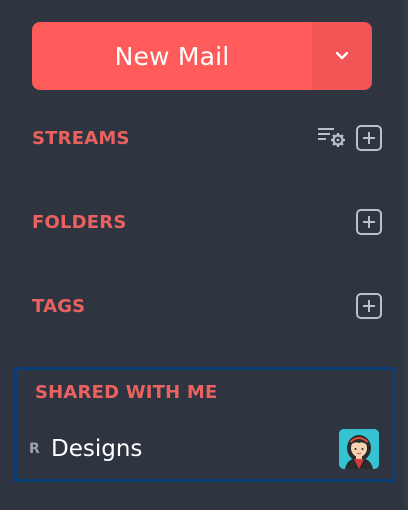 This screenshot has height=510, width=408. Describe the element at coordinates (204, 449) in the screenshot. I see `shared-item-designs: R Designs` at that location.